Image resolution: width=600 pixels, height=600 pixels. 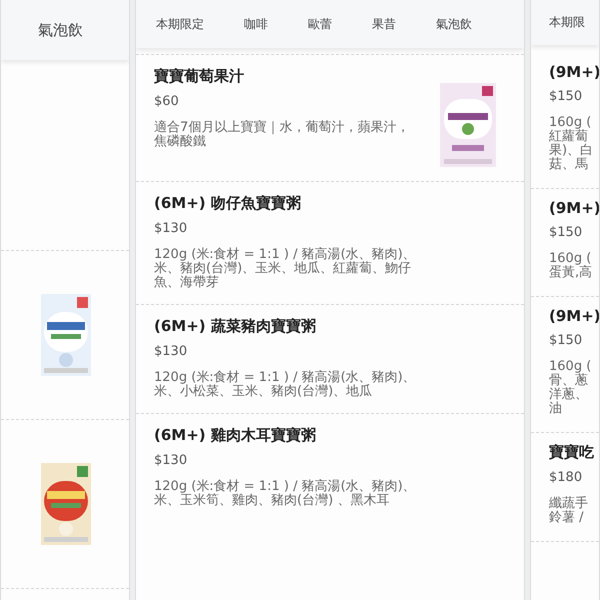 What do you see at coordinates (167, 101) in the screenshot?
I see `item-price: $60` at bounding box center [167, 101].